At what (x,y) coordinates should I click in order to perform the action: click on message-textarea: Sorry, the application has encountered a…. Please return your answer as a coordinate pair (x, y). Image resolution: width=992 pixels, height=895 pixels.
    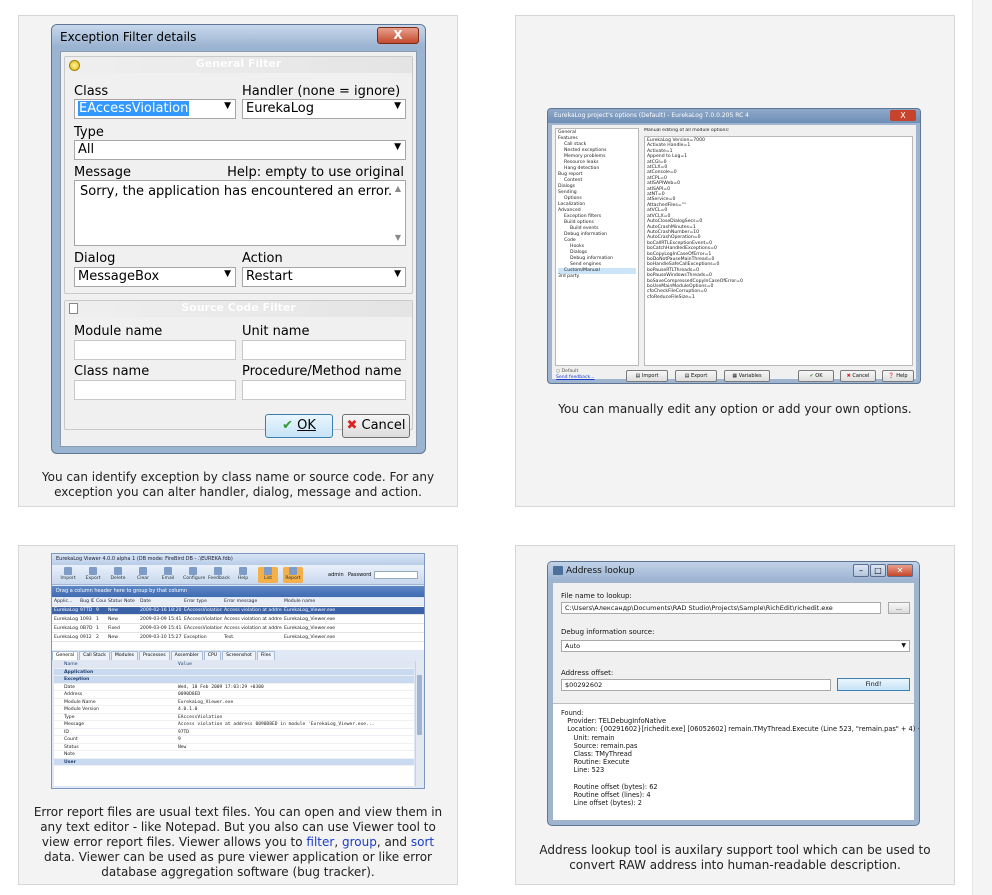
    Looking at the image, I should click on (240, 213).